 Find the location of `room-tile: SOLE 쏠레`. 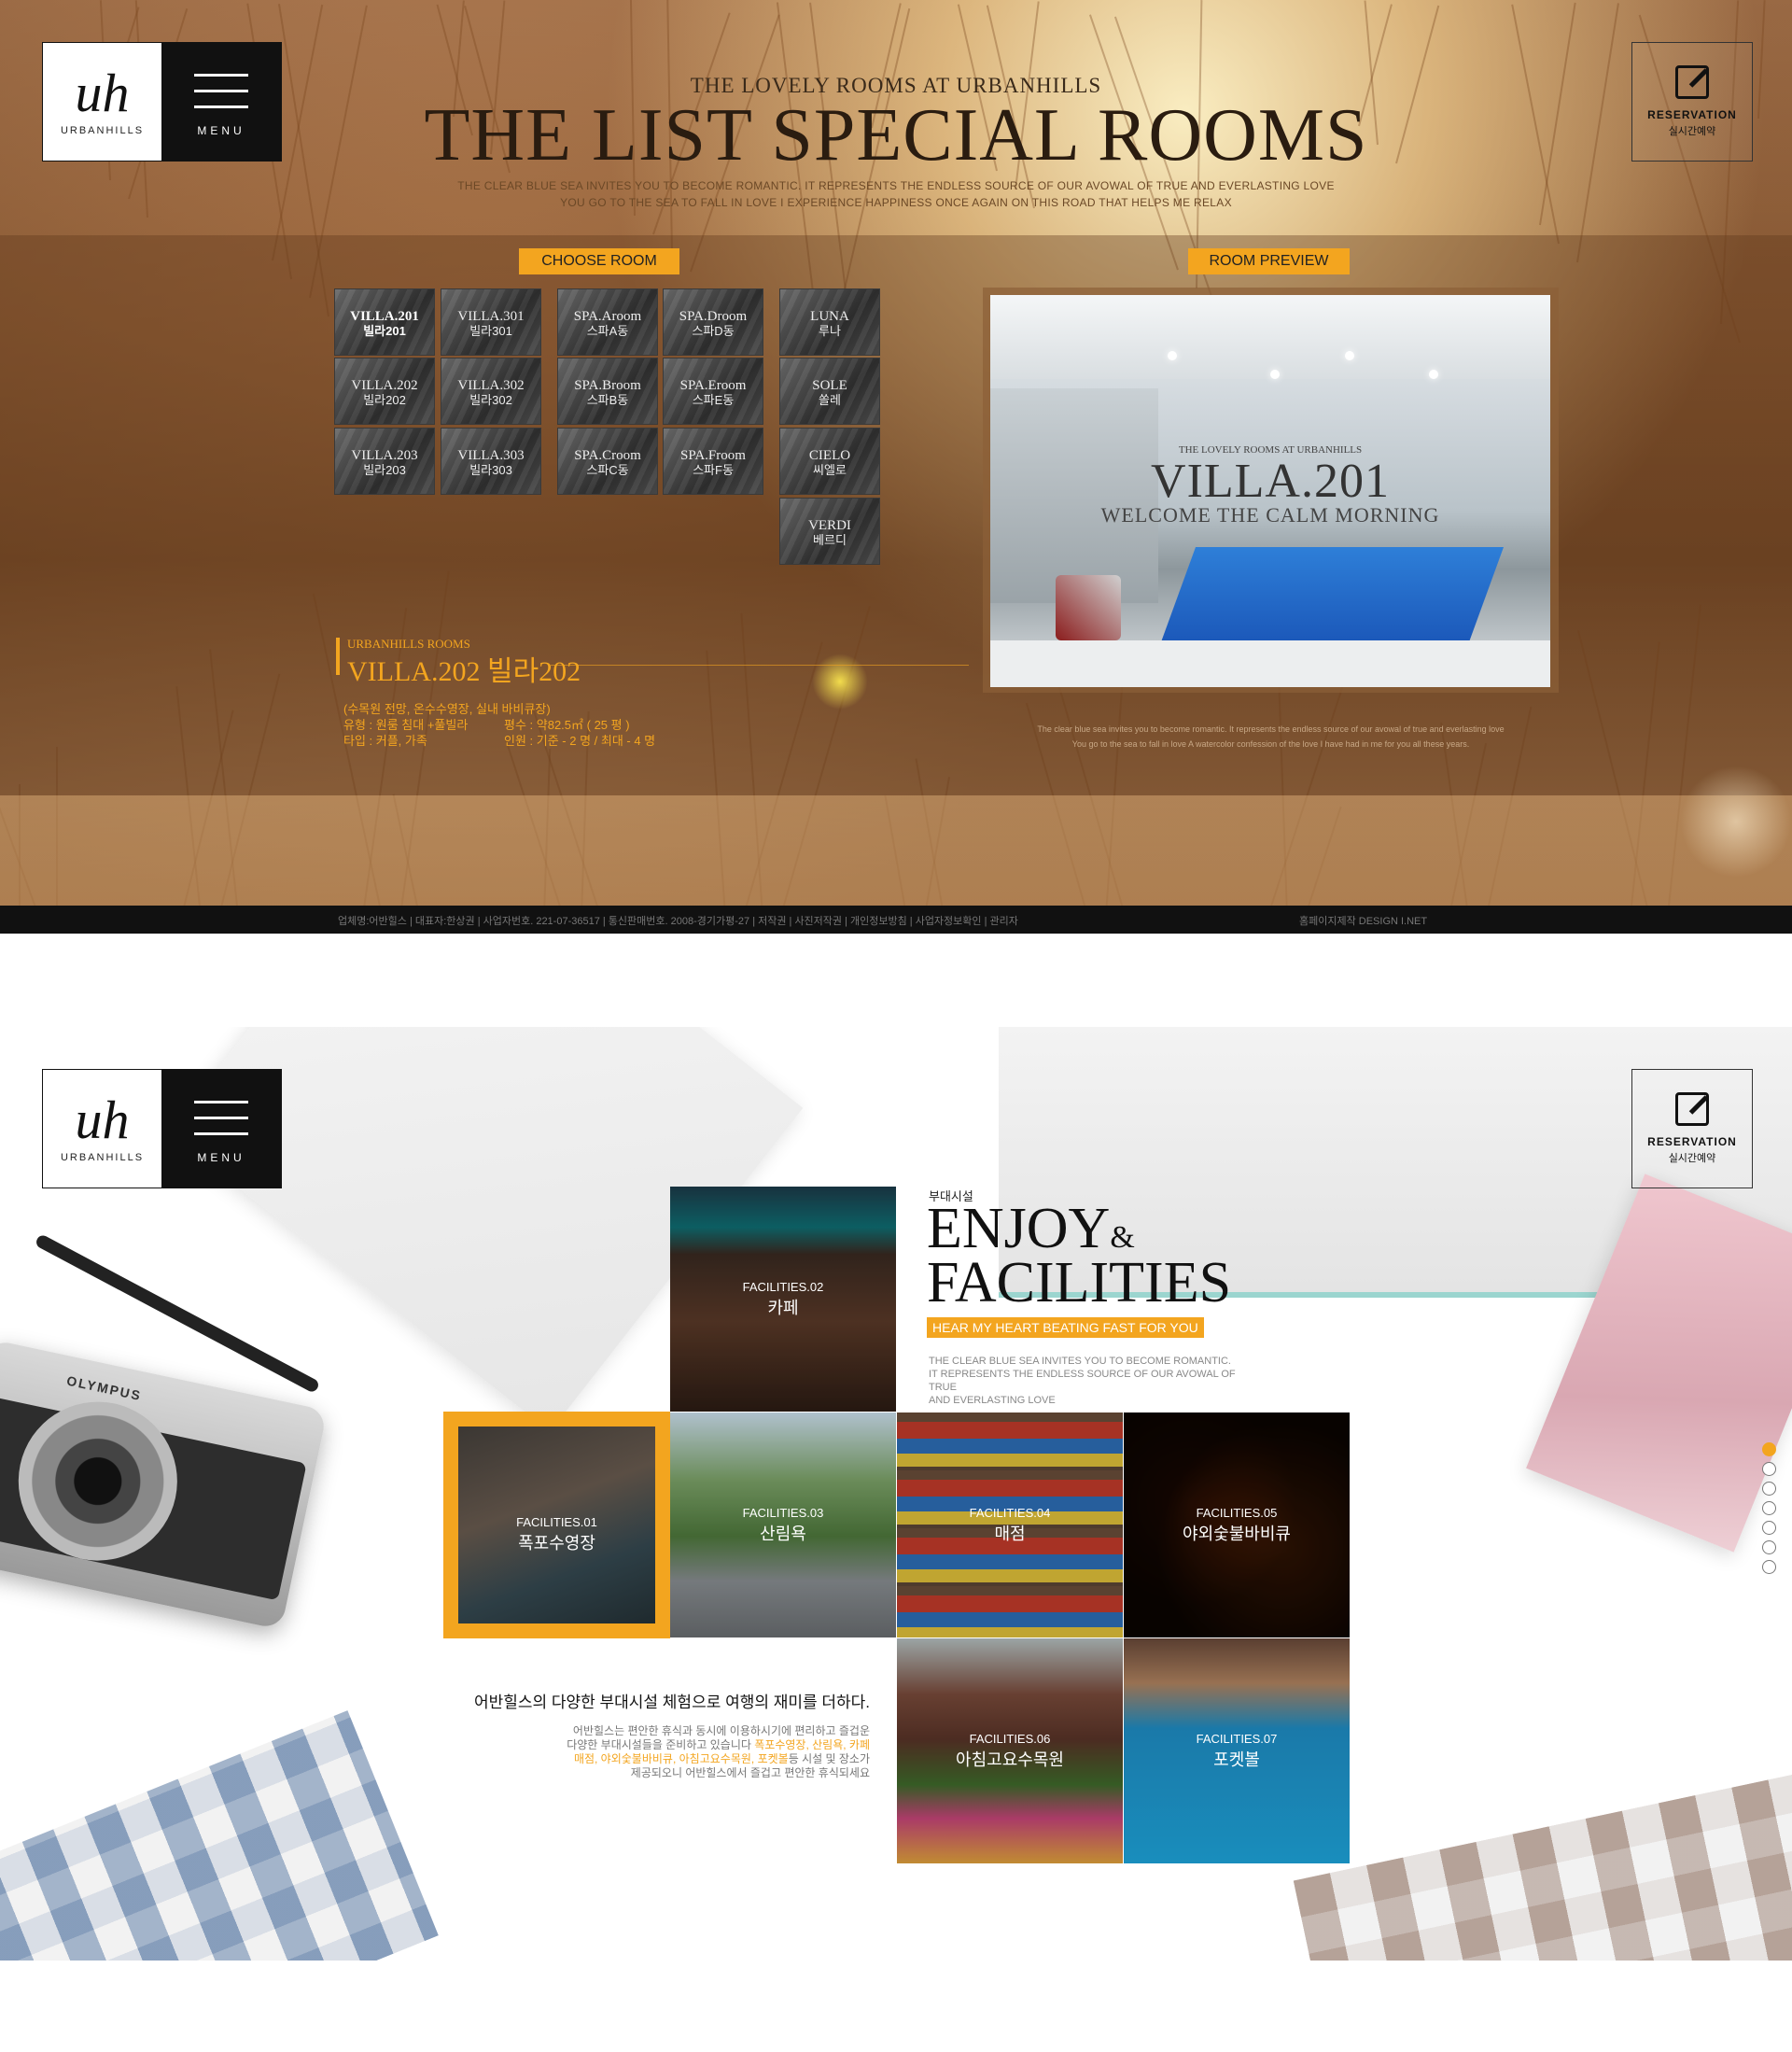

room-tile: SOLE 쏠레 is located at coordinates (829, 391).